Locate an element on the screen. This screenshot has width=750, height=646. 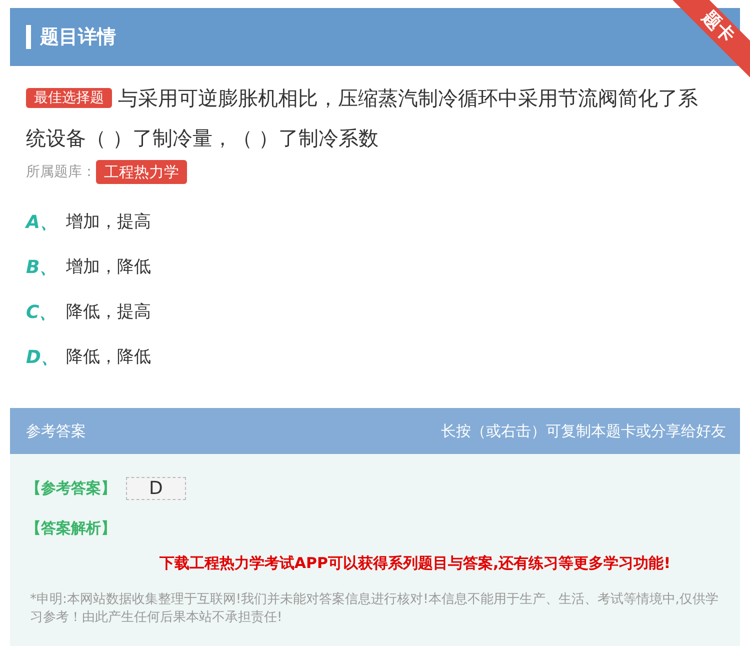
analysis-label: 【答案解析】 is located at coordinates (71, 528).